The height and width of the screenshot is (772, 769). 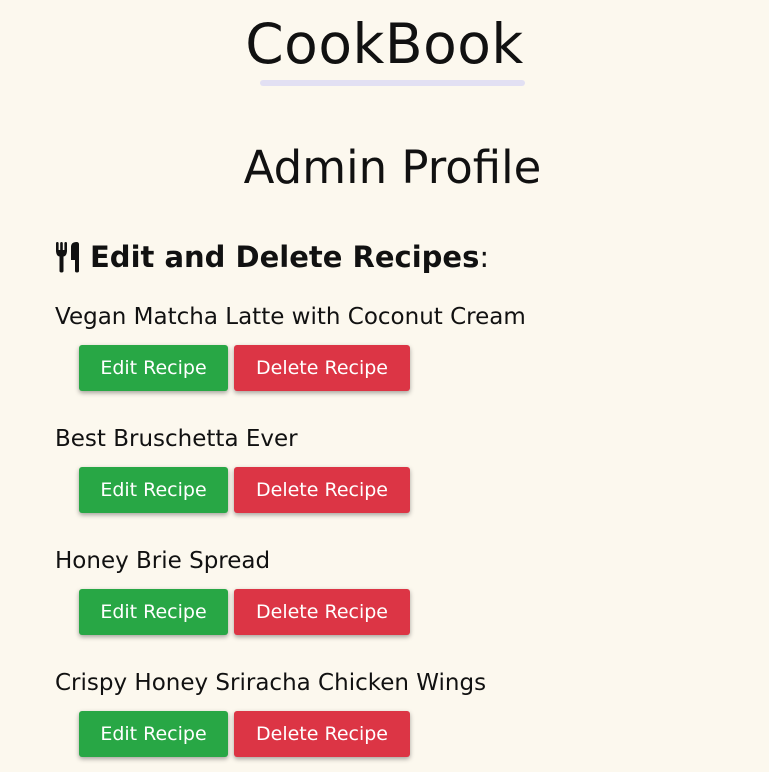 What do you see at coordinates (271, 683) in the screenshot?
I see `recipe-title: Crispy Honey Sriracha Chicken Wings` at bounding box center [271, 683].